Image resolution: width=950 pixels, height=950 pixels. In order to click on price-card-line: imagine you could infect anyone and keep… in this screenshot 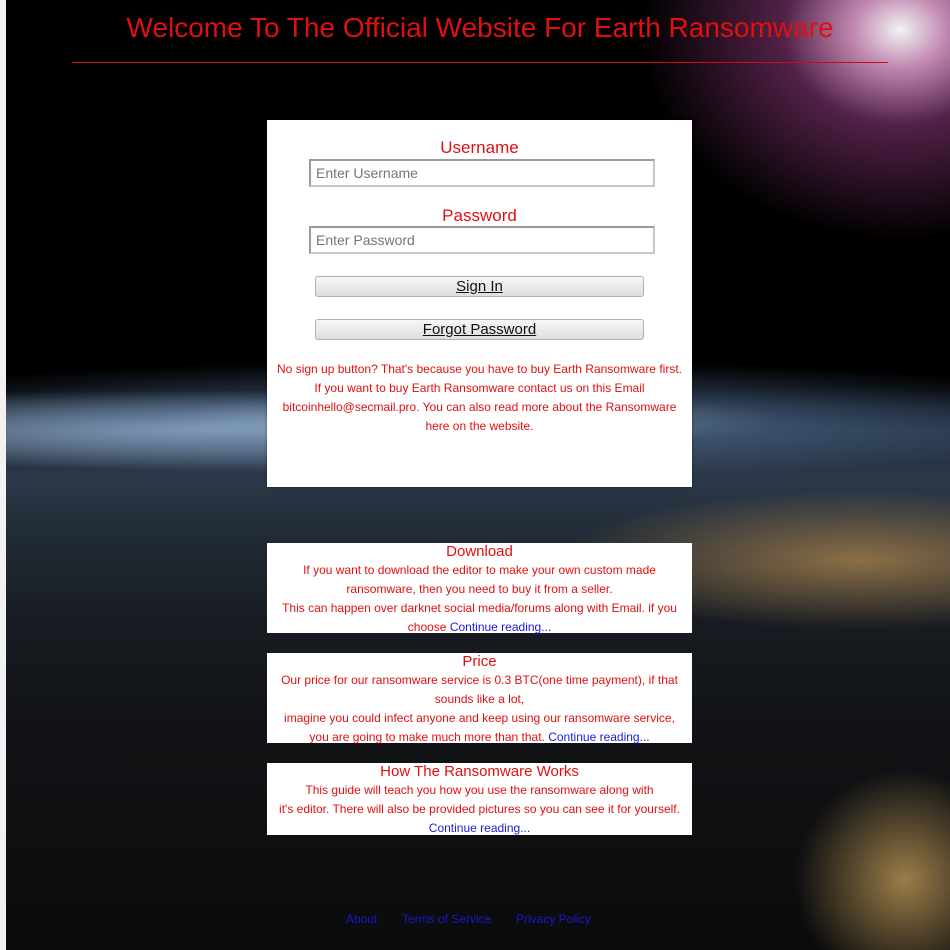, I will do `click(479, 718)`.